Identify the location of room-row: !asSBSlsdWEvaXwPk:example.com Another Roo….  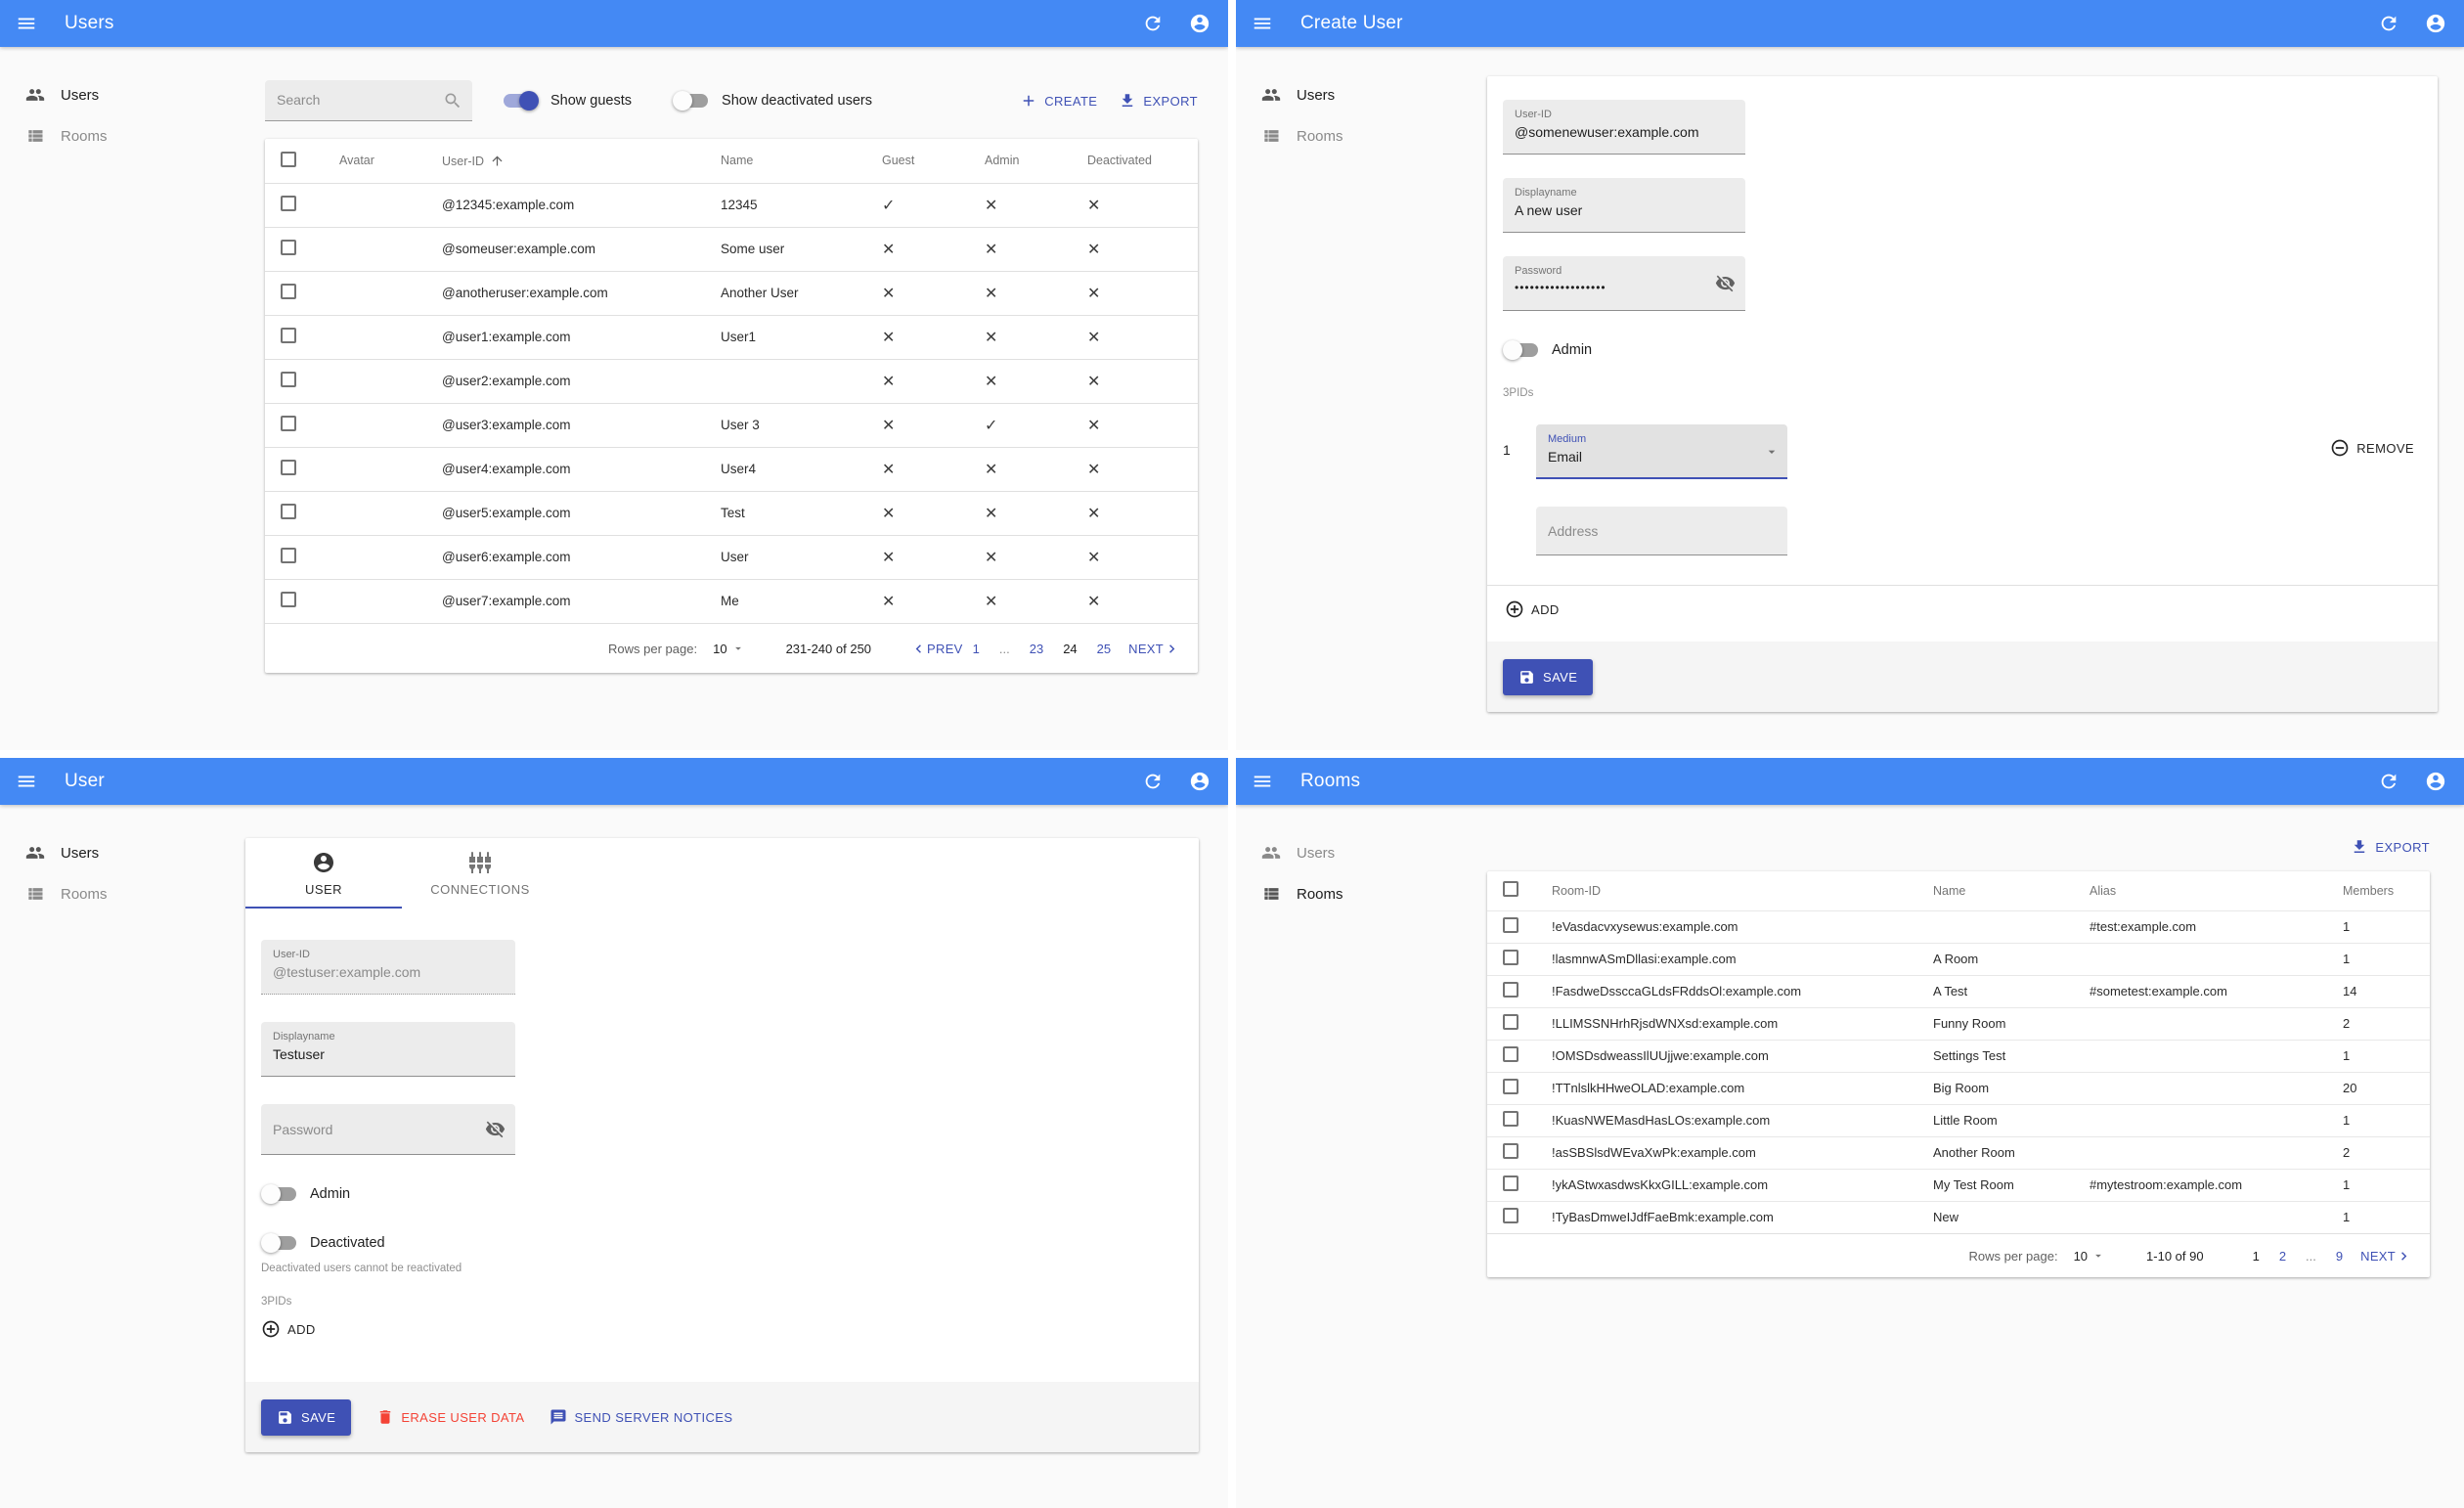
(1958, 1152).